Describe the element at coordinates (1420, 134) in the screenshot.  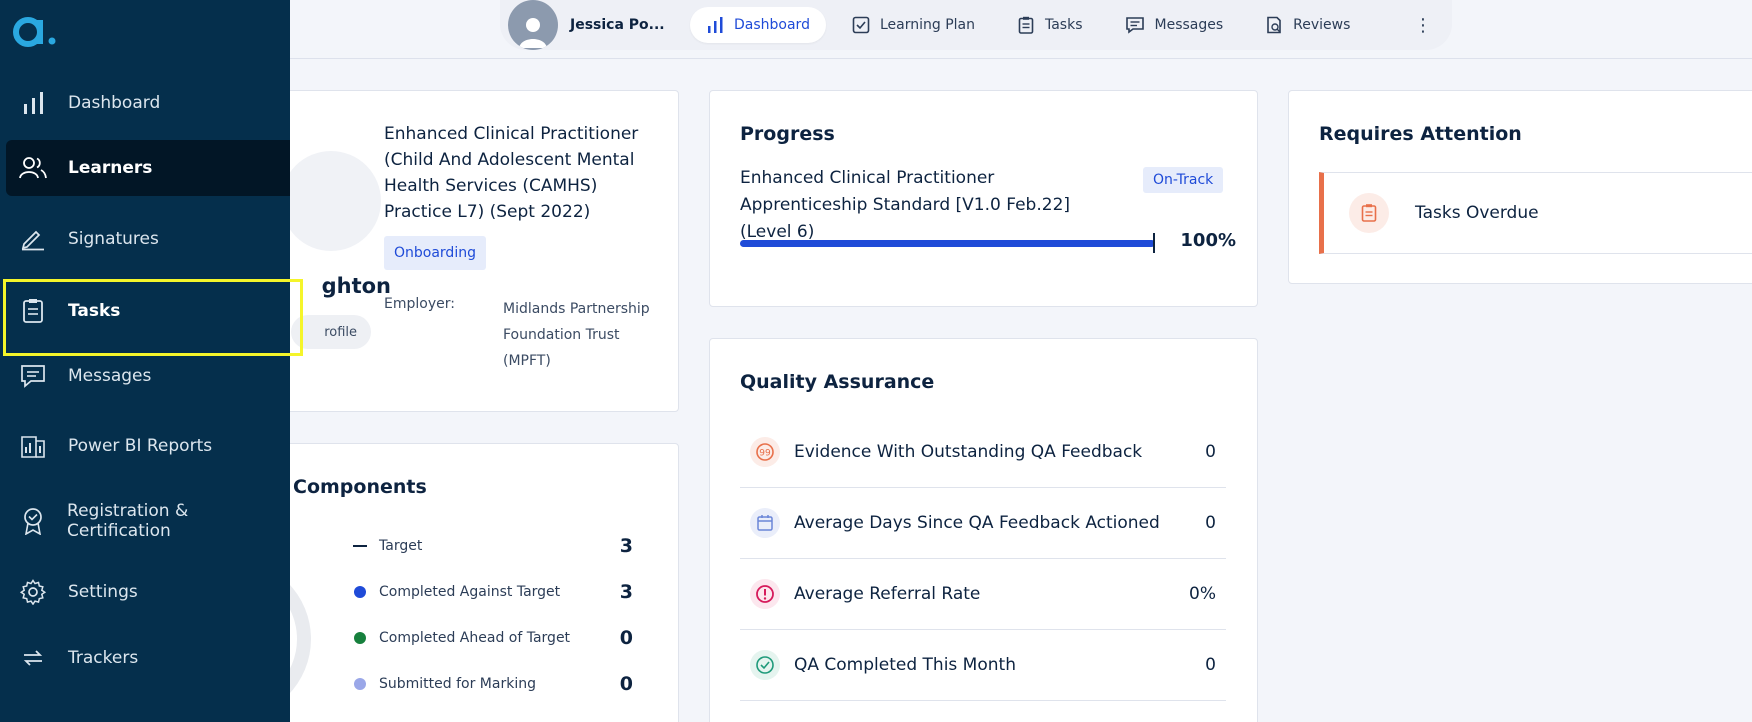
I see `attention-title: Requires Attention` at that location.